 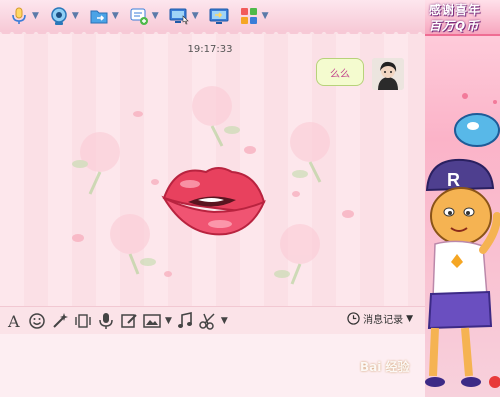 What do you see at coordinates (139, 16) in the screenshot?
I see `new-message-icon` at bounding box center [139, 16].